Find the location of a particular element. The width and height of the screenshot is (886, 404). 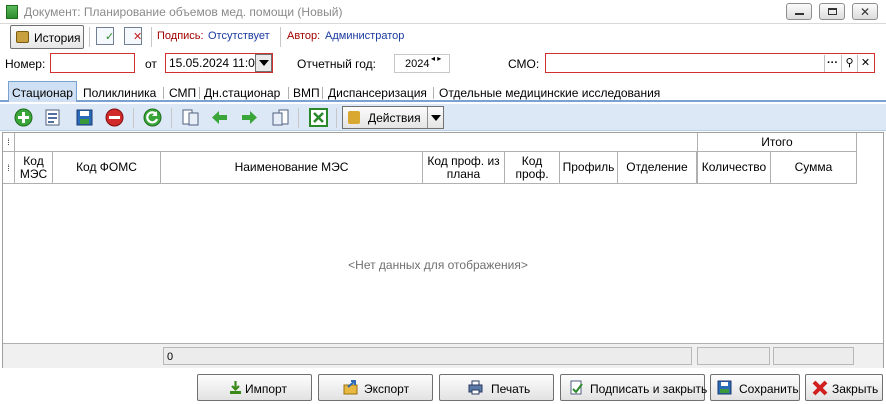

column-chooser-icon: ⁞ is located at coordinates (9, 142).